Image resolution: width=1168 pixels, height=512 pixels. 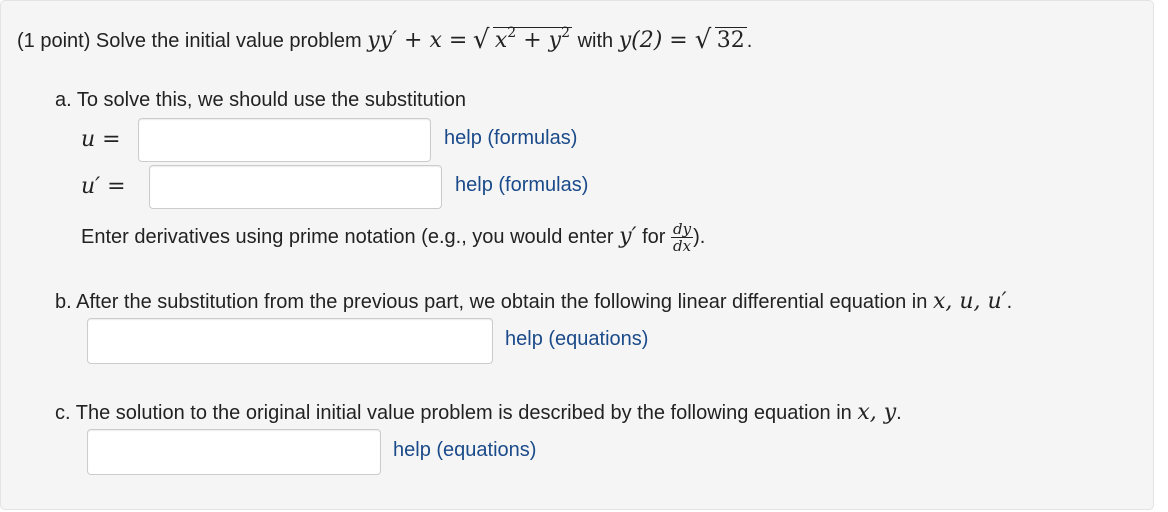 I want to click on radicand: x2 + y2, so click(x=532, y=39).